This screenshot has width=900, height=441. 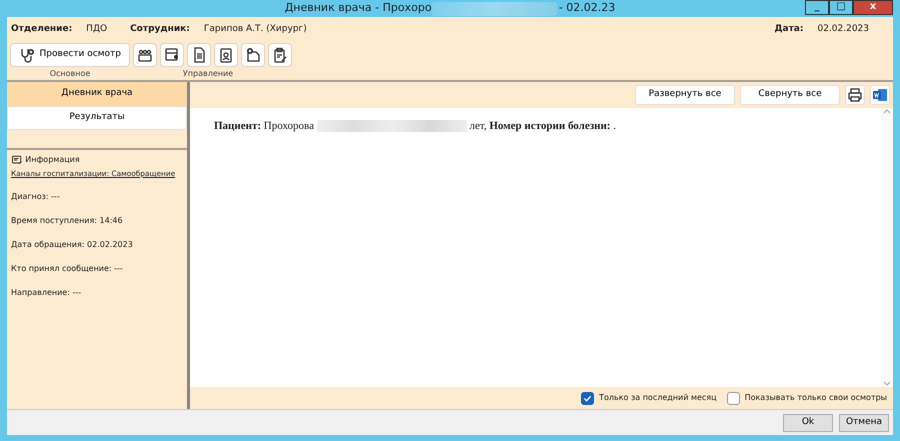 I want to click on print-button, so click(x=855, y=95).